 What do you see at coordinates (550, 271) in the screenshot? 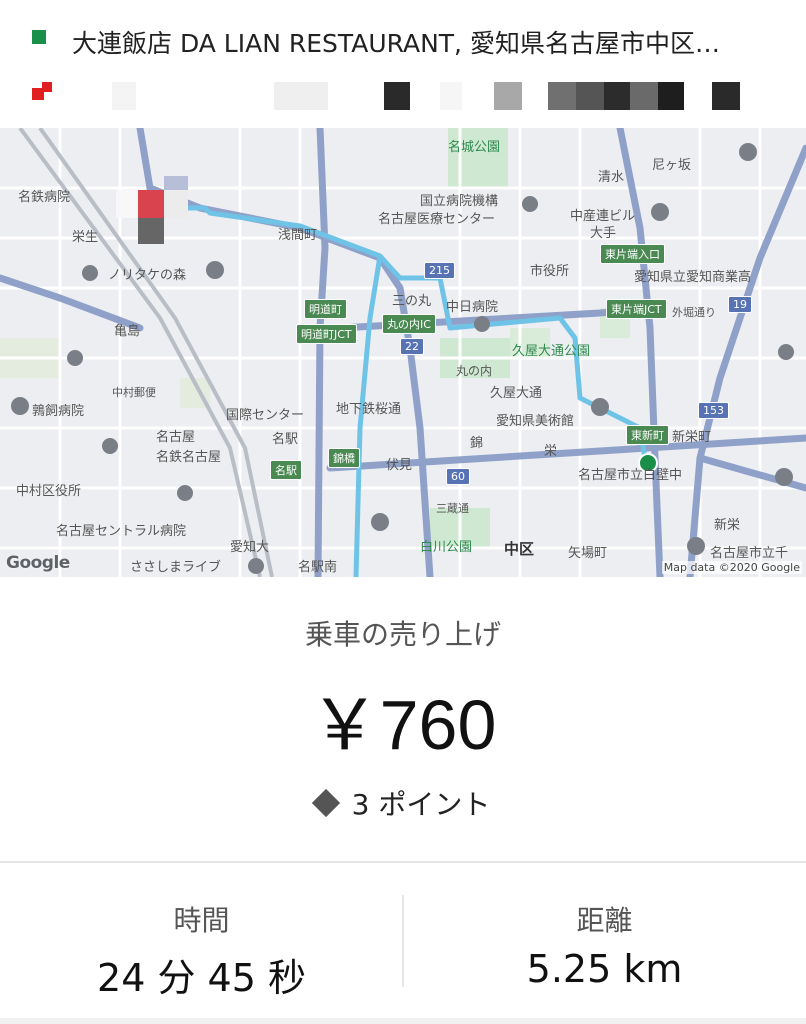
I see `map-label: 市役所` at bounding box center [550, 271].